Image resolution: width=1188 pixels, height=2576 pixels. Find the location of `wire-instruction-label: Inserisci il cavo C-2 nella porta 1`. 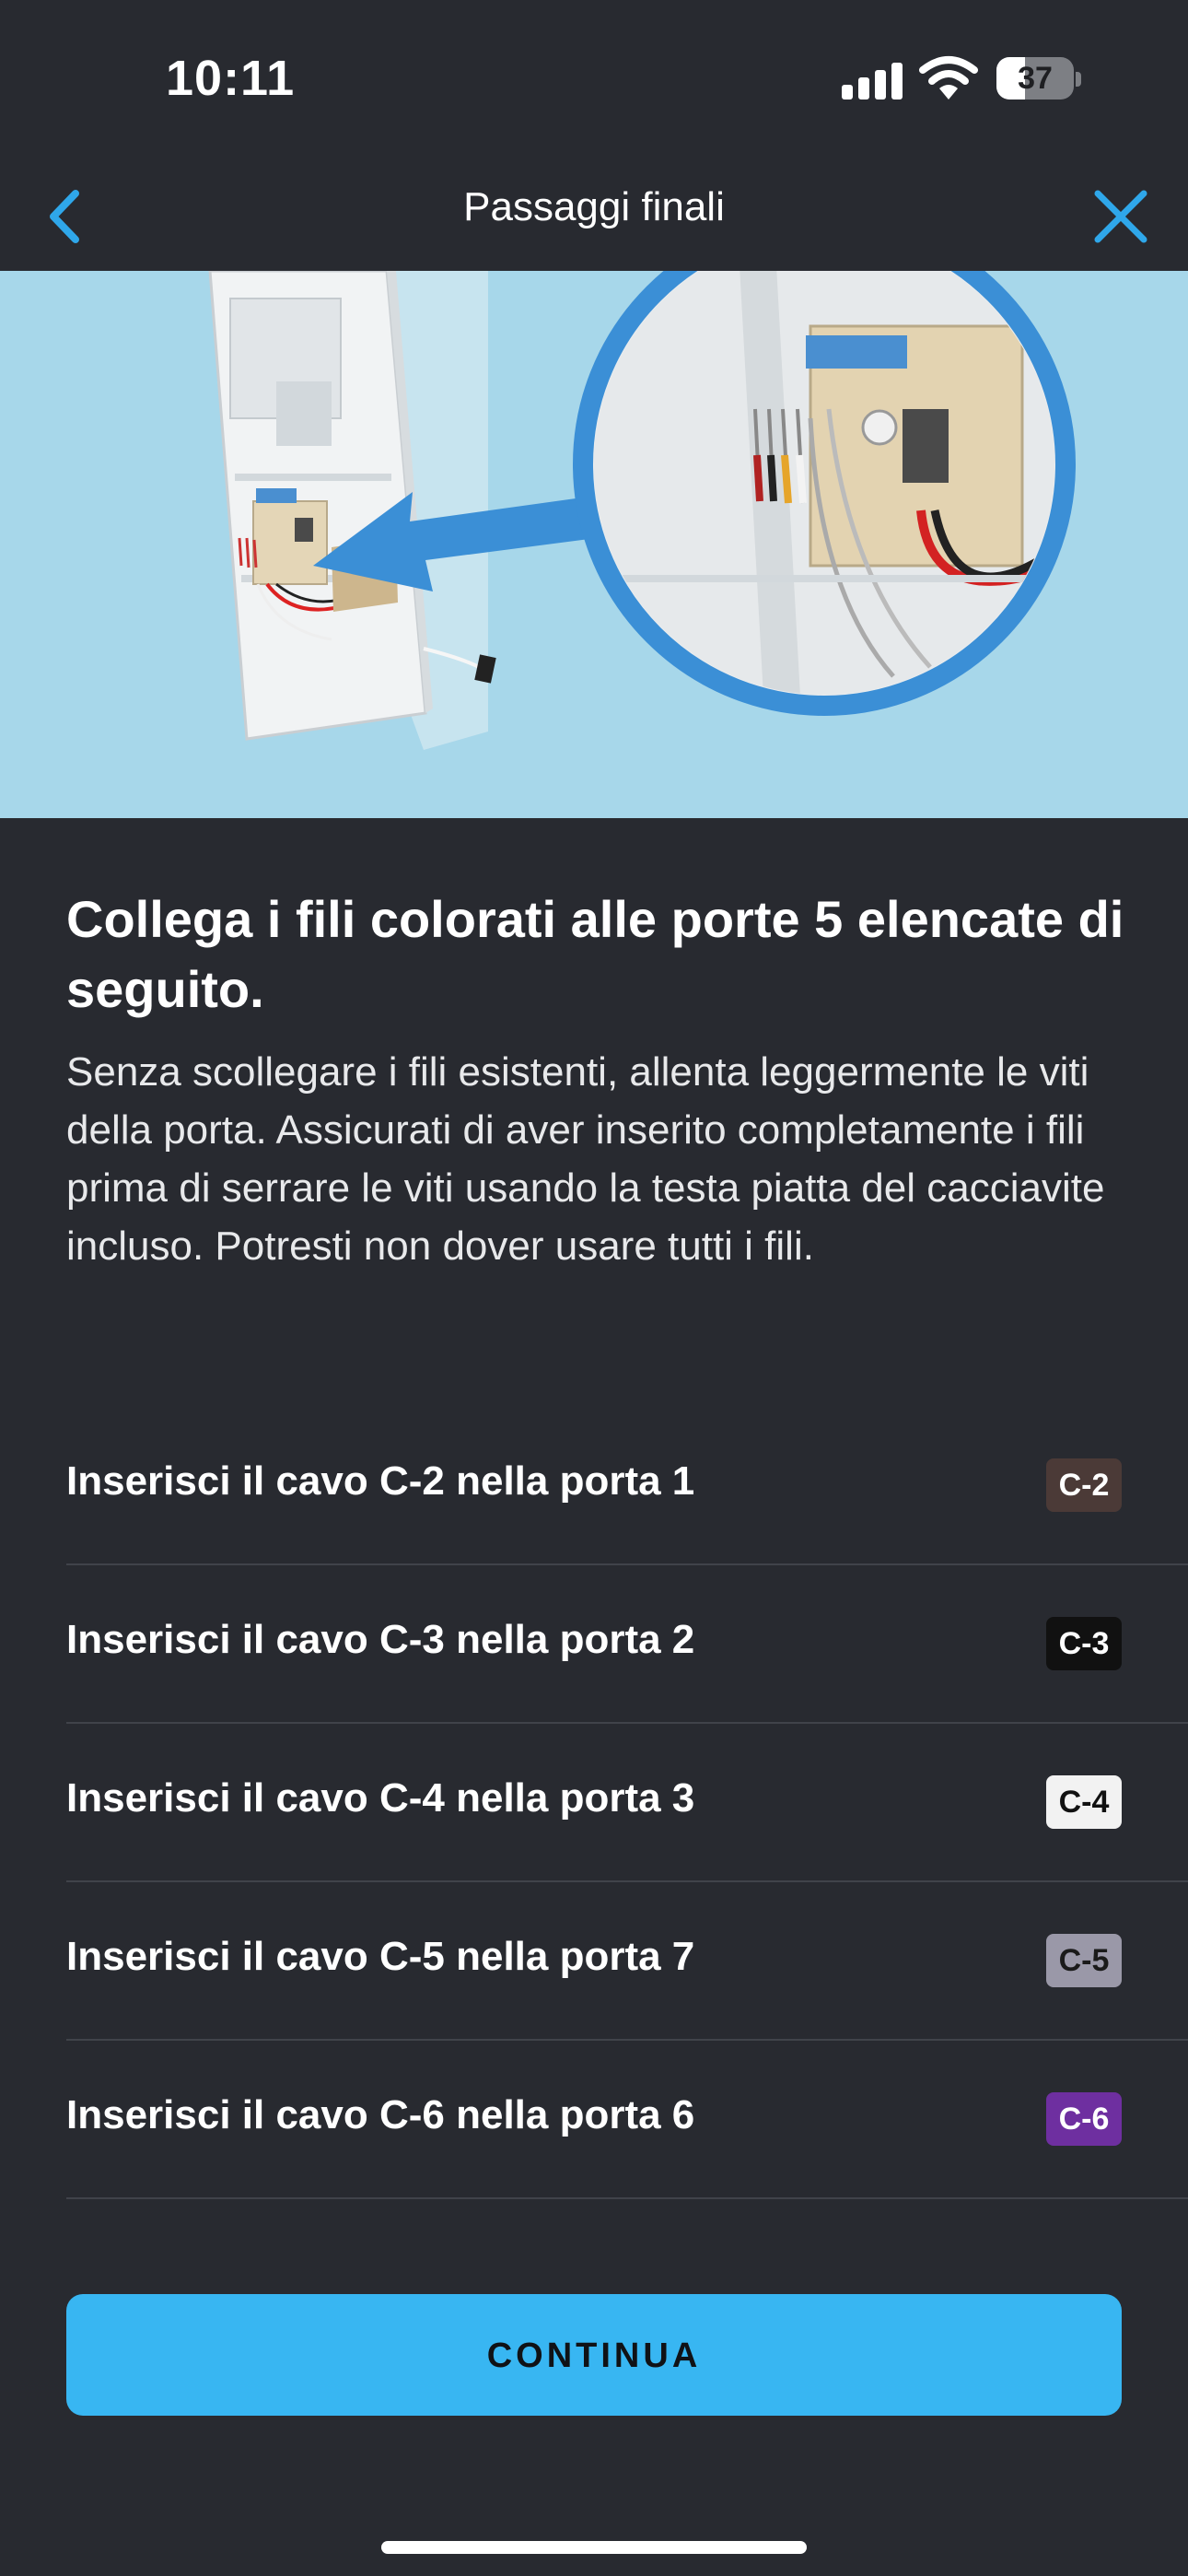

wire-instruction-label: Inserisci il cavo C-2 nella porta 1 is located at coordinates (380, 1481).